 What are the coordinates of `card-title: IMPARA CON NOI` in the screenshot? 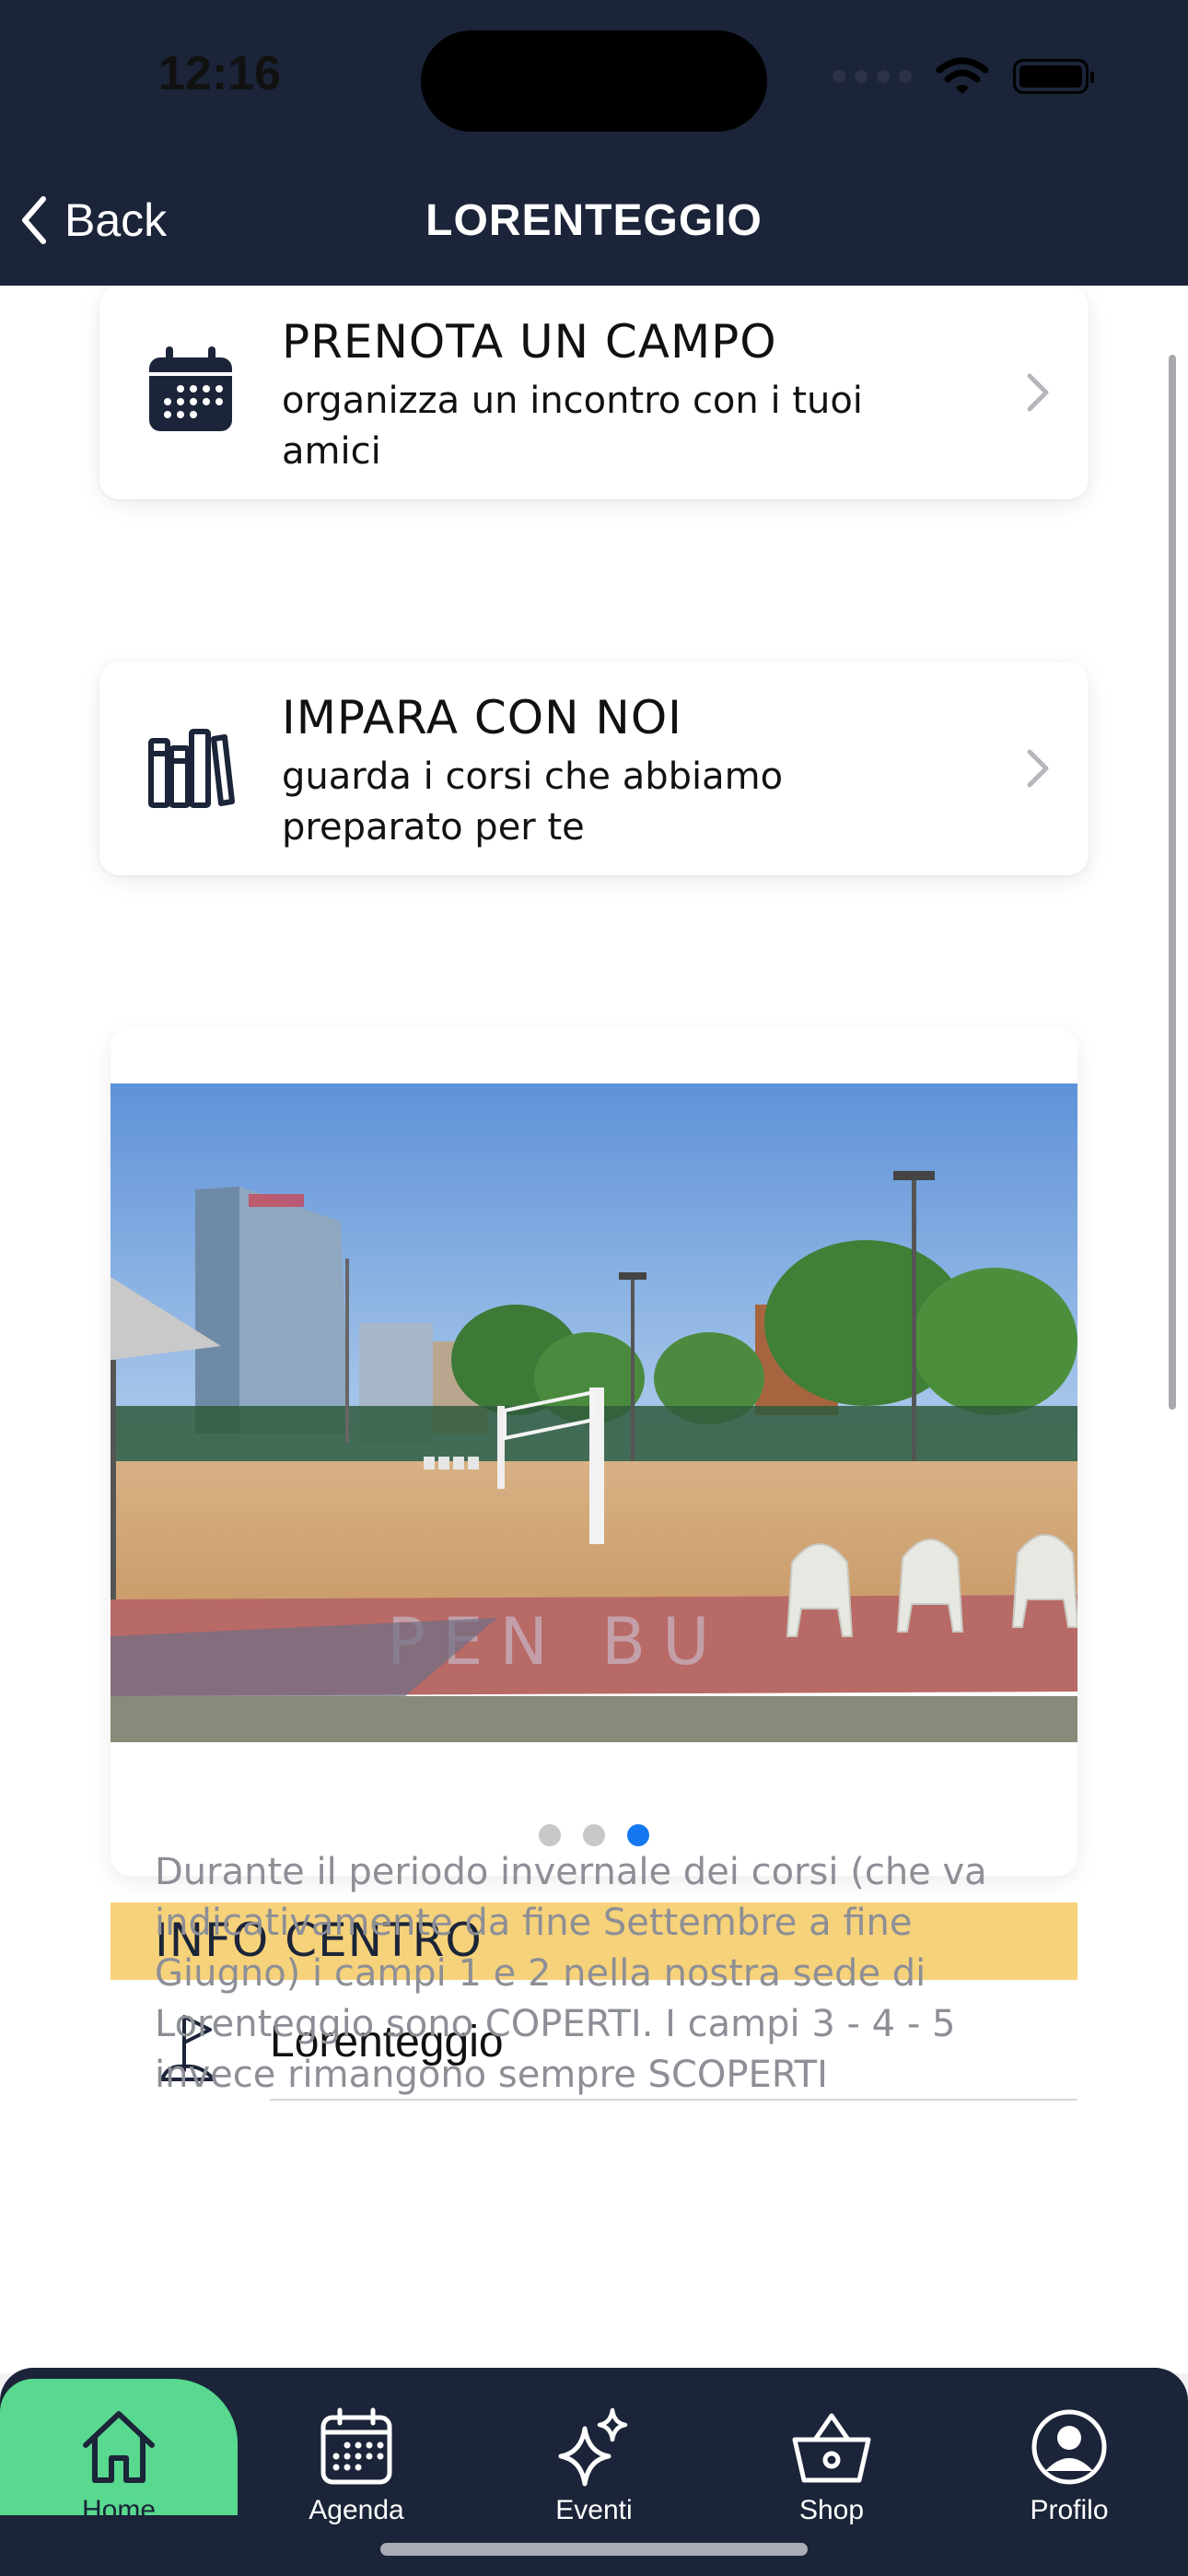 It's located at (482, 717).